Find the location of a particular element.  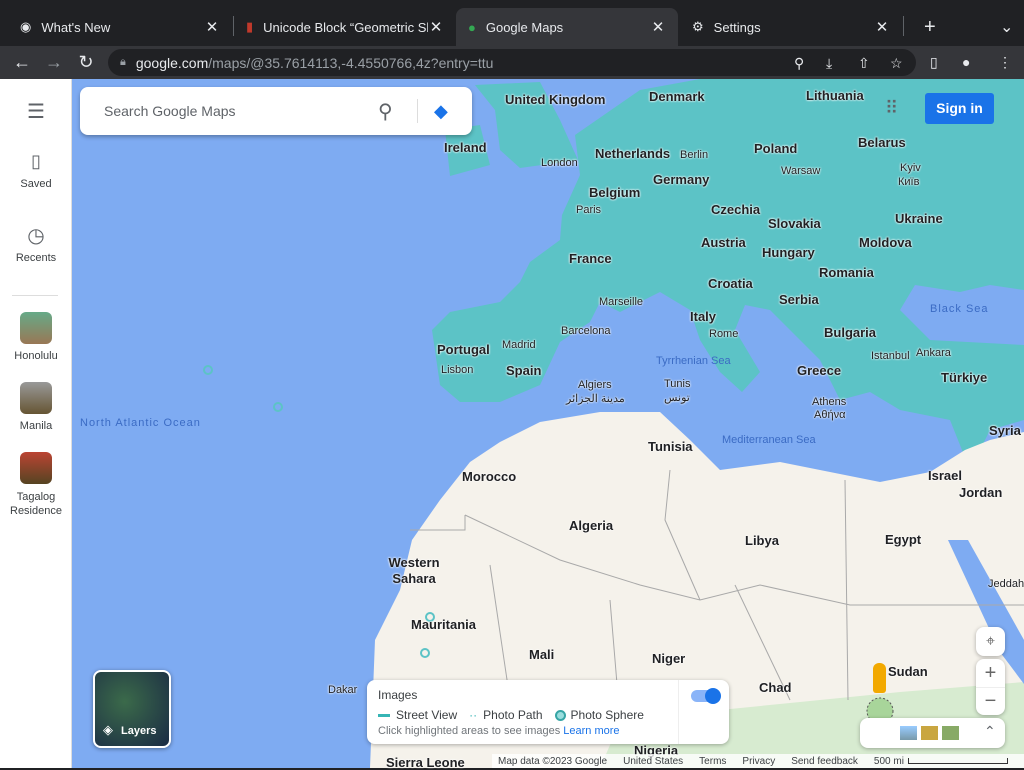

tab-divider is located at coordinates (903, 26).